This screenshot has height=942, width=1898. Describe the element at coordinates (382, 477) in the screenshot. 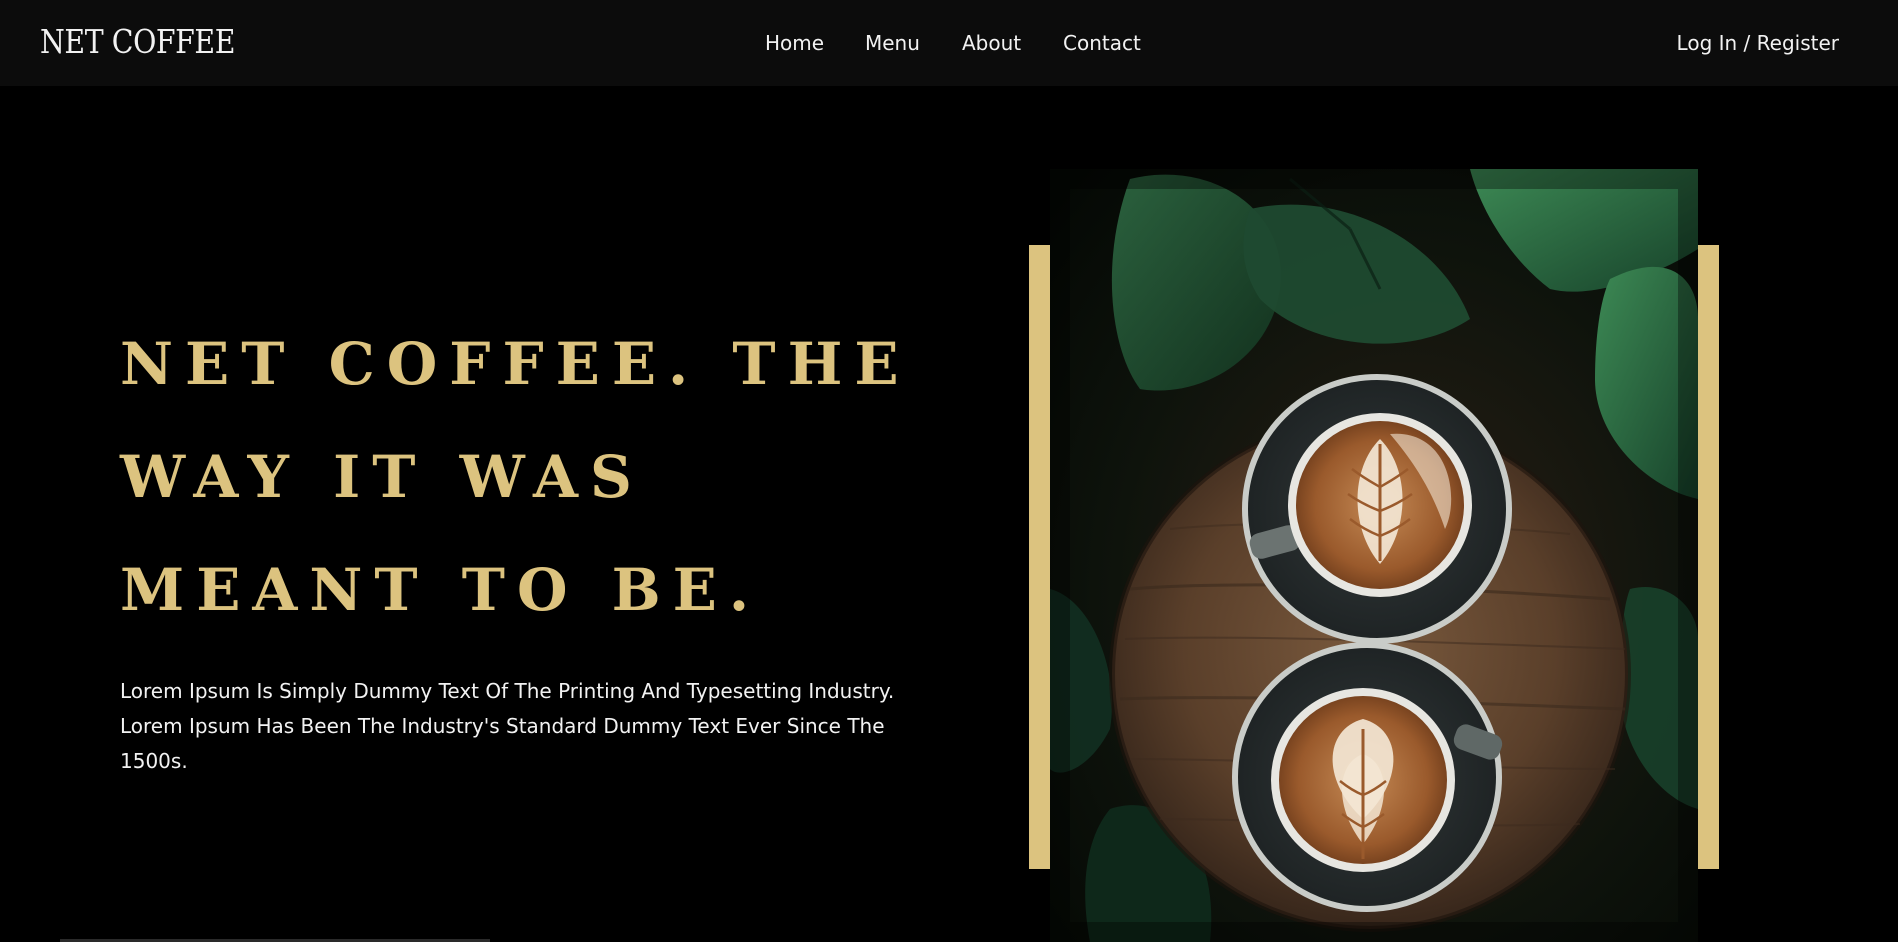

I see `hero-headline-line: WAY IT WAS` at that location.